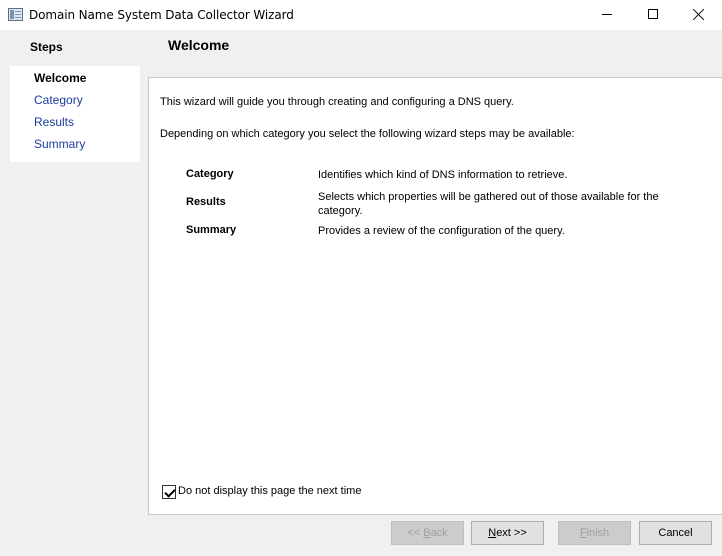  I want to click on minimize-icon, so click(607, 14).